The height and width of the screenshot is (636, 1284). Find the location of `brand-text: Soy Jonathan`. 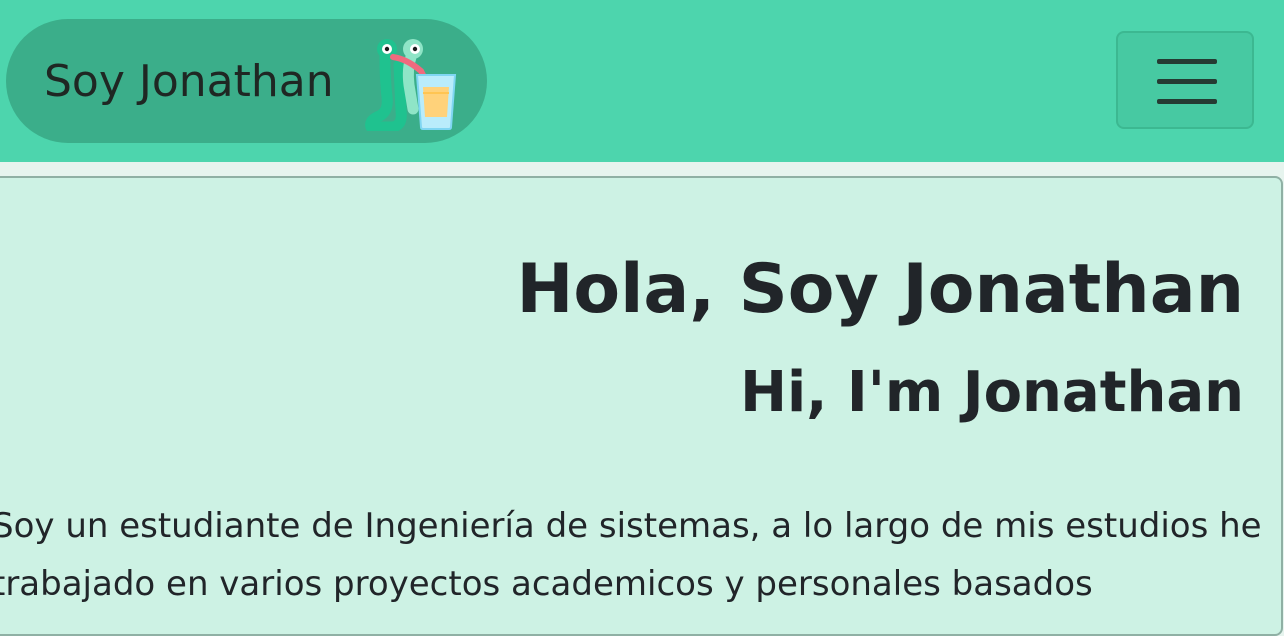

brand-text: Soy Jonathan is located at coordinates (189, 81).